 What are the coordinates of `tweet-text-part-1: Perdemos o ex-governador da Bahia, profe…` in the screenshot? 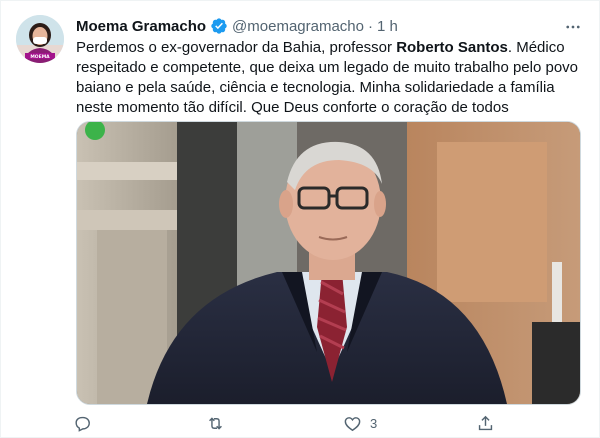 It's located at (236, 47).